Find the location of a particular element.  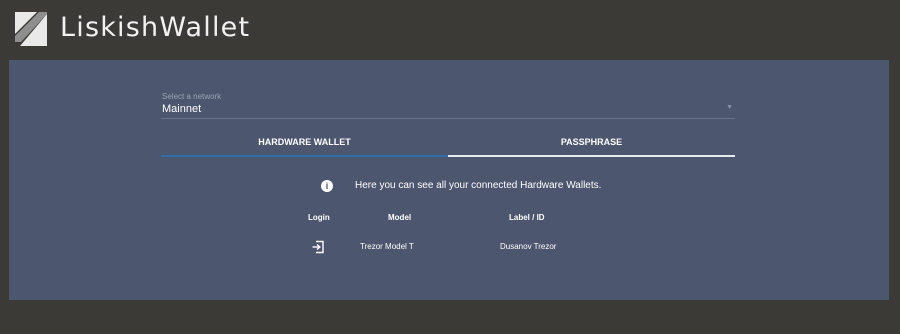

chevron-down-icon: ▼ is located at coordinates (729, 107).